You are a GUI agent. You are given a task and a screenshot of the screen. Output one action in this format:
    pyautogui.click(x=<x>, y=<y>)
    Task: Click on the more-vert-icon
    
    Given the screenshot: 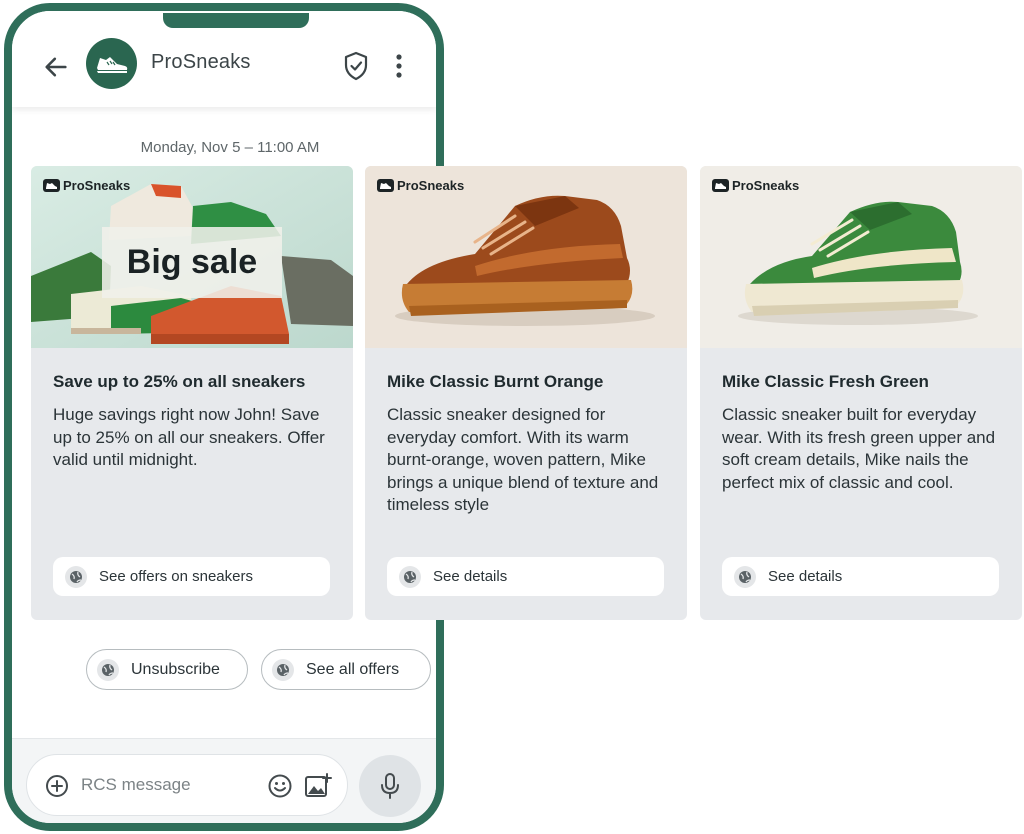 What is the action you would take?
    pyautogui.click(x=399, y=66)
    